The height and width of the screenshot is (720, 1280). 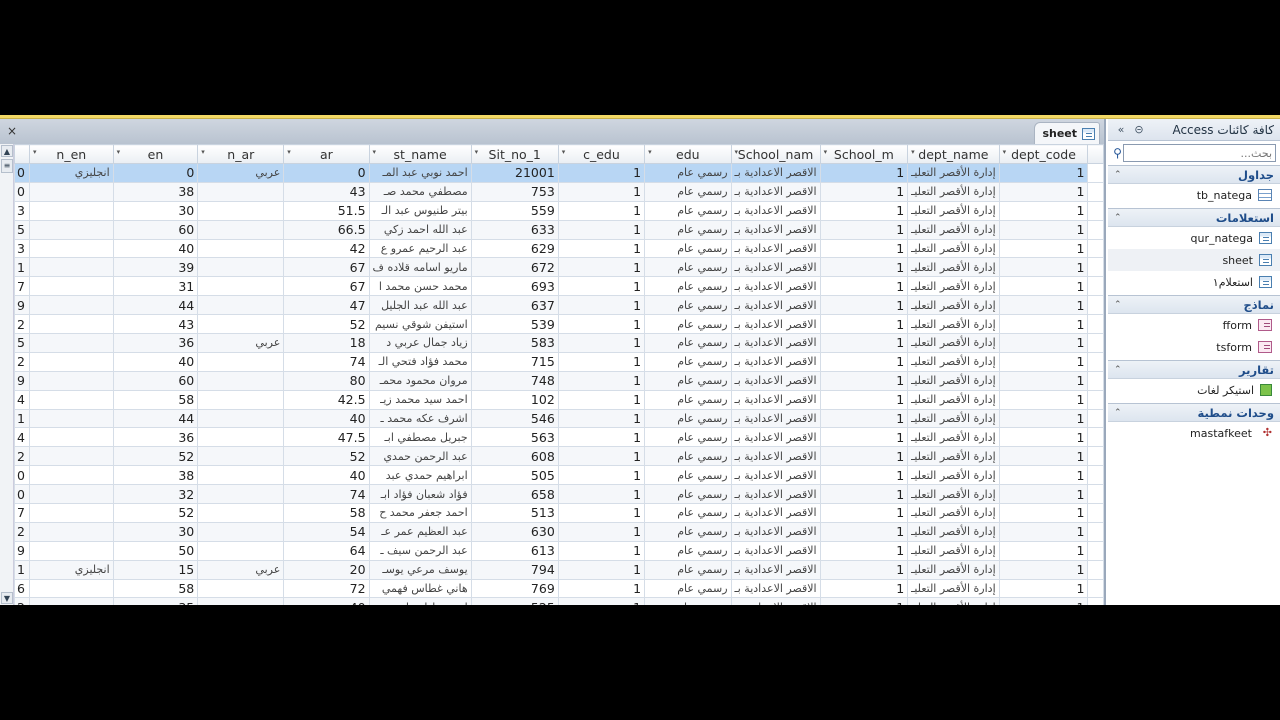 What do you see at coordinates (420, 154) in the screenshot?
I see `column-header-st_name: ▾ st_name` at bounding box center [420, 154].